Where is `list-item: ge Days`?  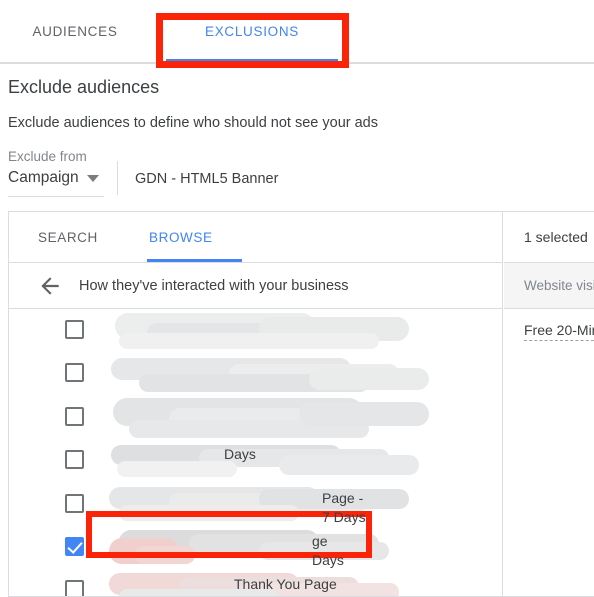
list-item: ge Days is located at coordinates (255, 548).